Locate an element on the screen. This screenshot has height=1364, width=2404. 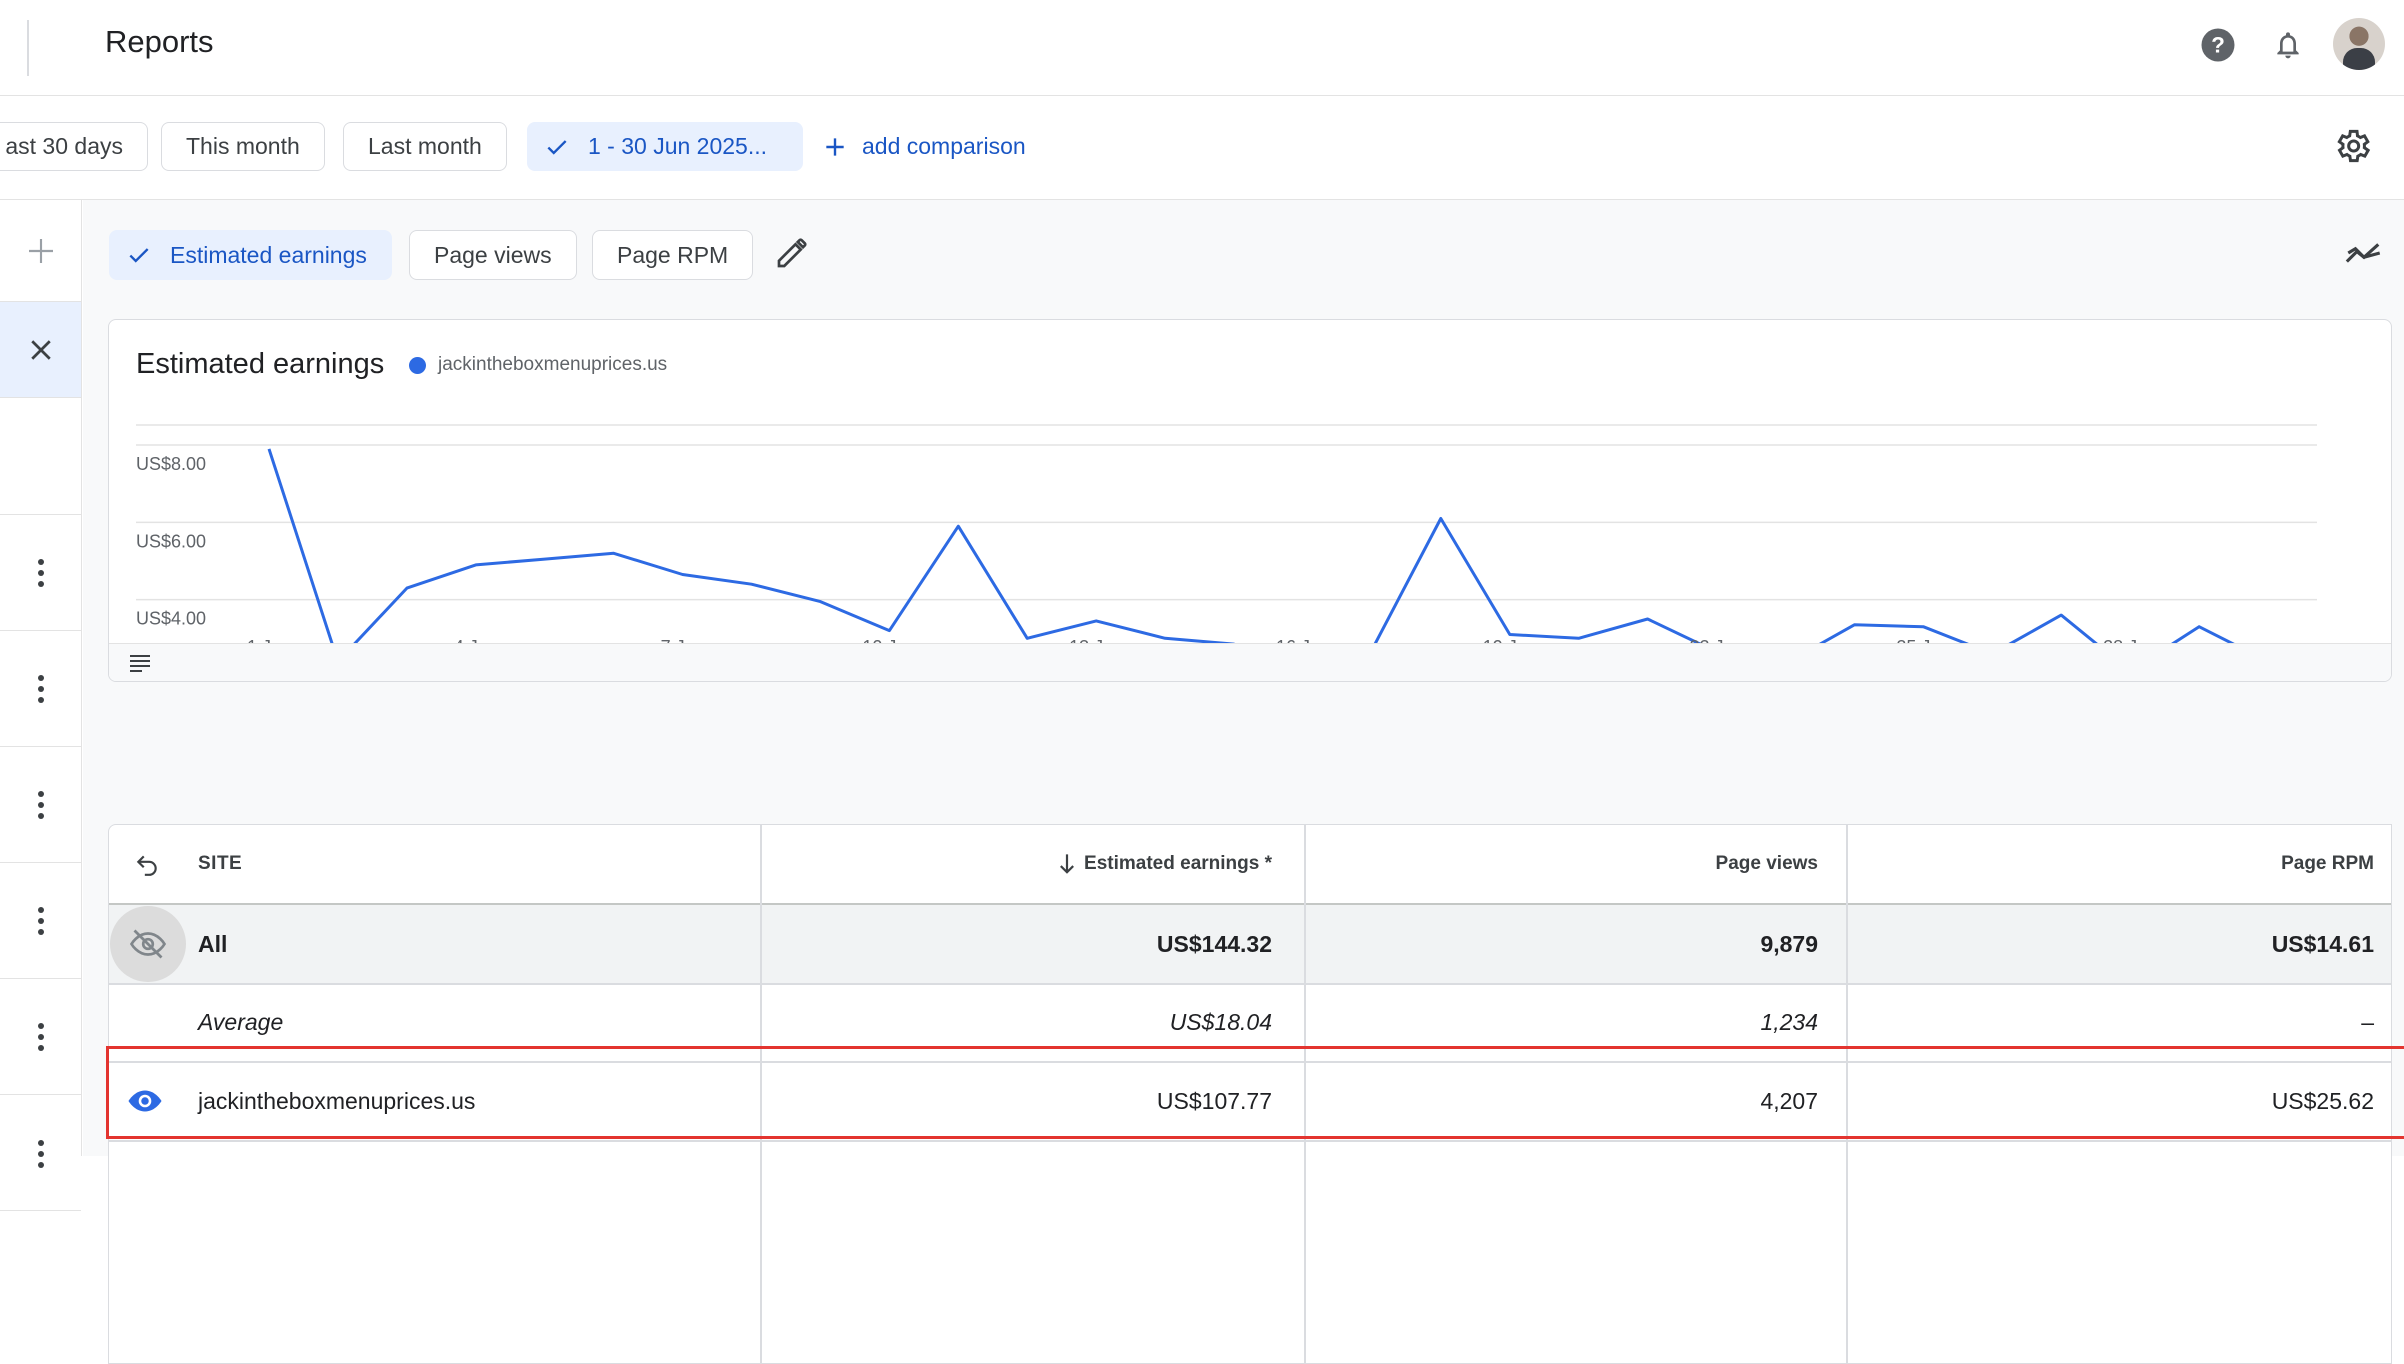
close-icon is located at coordinates (40, 349).